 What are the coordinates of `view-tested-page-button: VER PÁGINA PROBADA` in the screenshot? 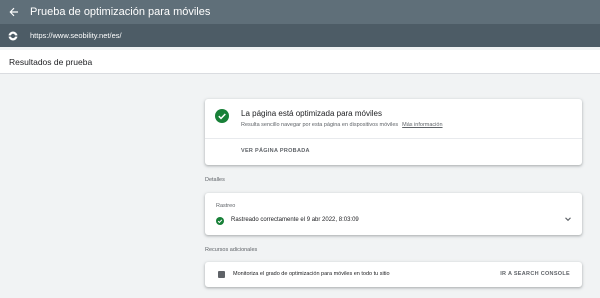 It's located at (275, 151).